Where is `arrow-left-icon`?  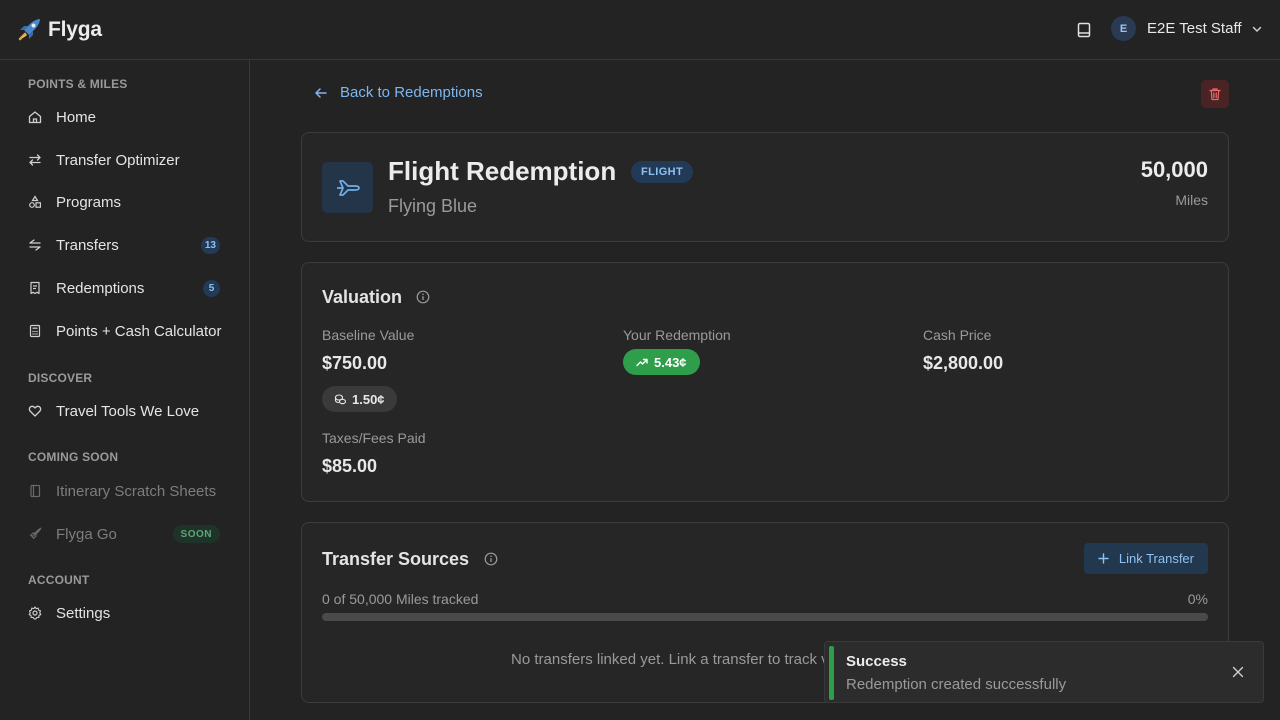
arrow-left-icon is located at coordinates (321, 92).